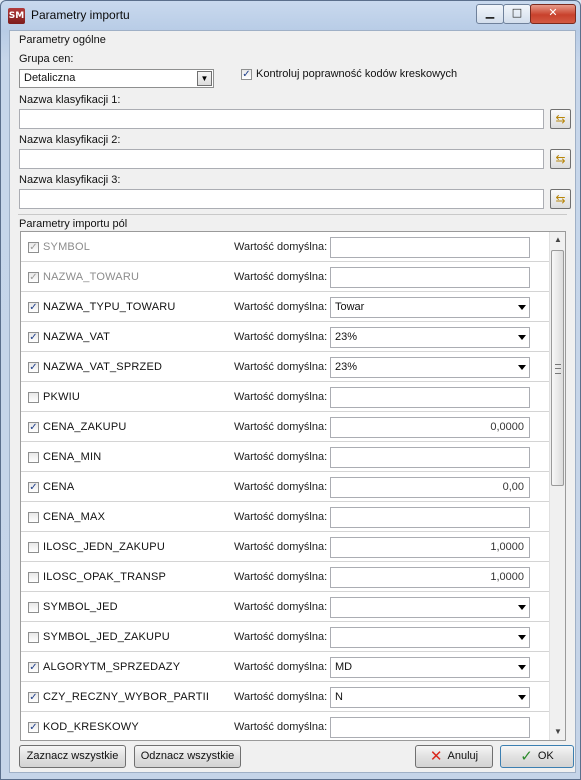  What do you see at coordinates (204, 78) in the screenshot?
I see `chevron-down-icon: ▼` at bounding box center [204, 78].